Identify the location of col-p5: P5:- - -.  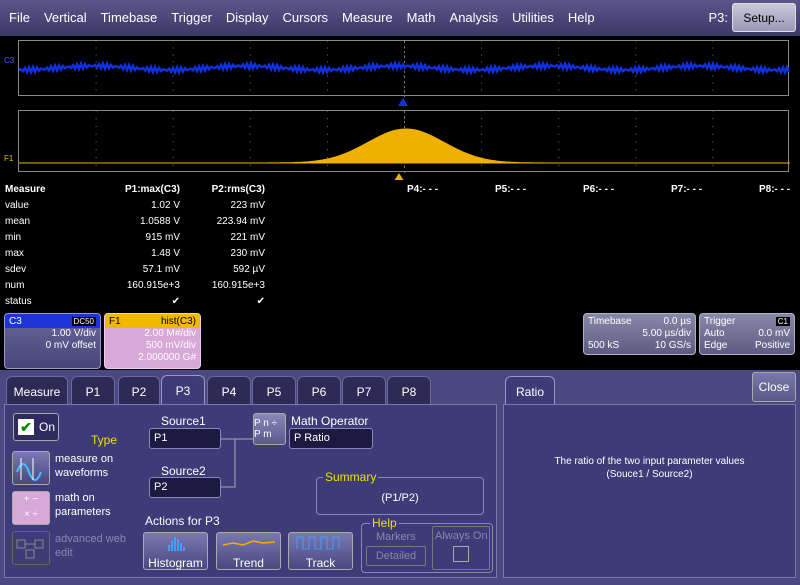
(510, 190).